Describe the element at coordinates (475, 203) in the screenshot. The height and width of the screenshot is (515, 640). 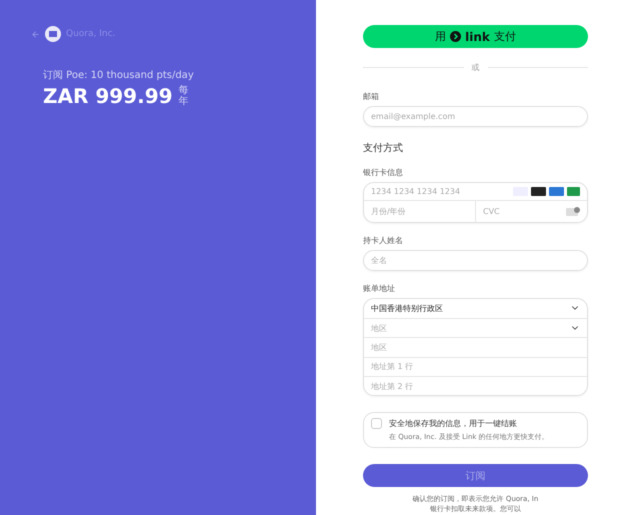
I see `card-details-field: 1234 1234 1234 1234 月份/年份 CVC` at that location.